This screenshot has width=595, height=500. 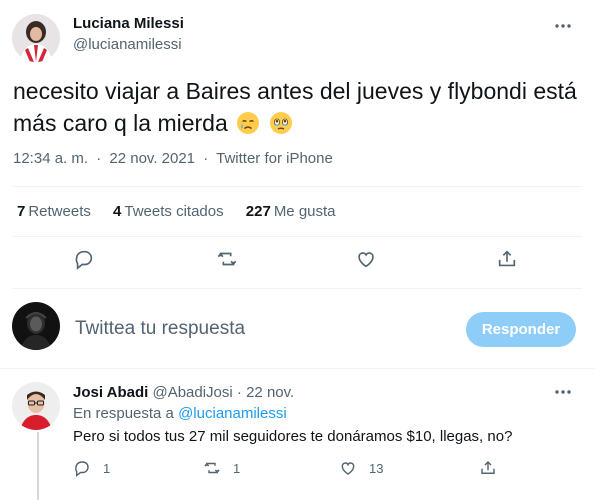 What do you see at coordinates (274, 158) in the screenshot?
I see `tweet-source: Twitter for iPhone` at bounding box center [274, 158].